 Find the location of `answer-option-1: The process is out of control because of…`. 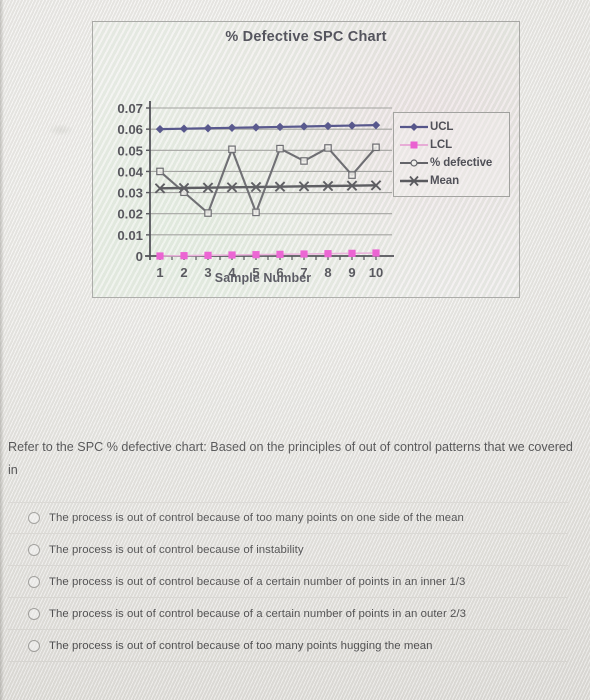

answer-option-1: The process is out of control because of… is located at coordinates (288, 518).